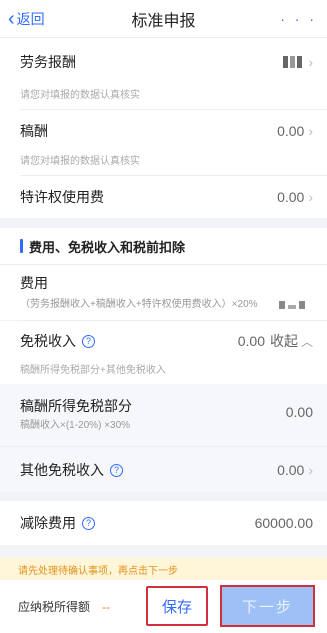  What do you see at coordinates (299, 411) in the screenshot?
I see `royalty-exempt-value: 0.00` at bounding box center [299, 411].